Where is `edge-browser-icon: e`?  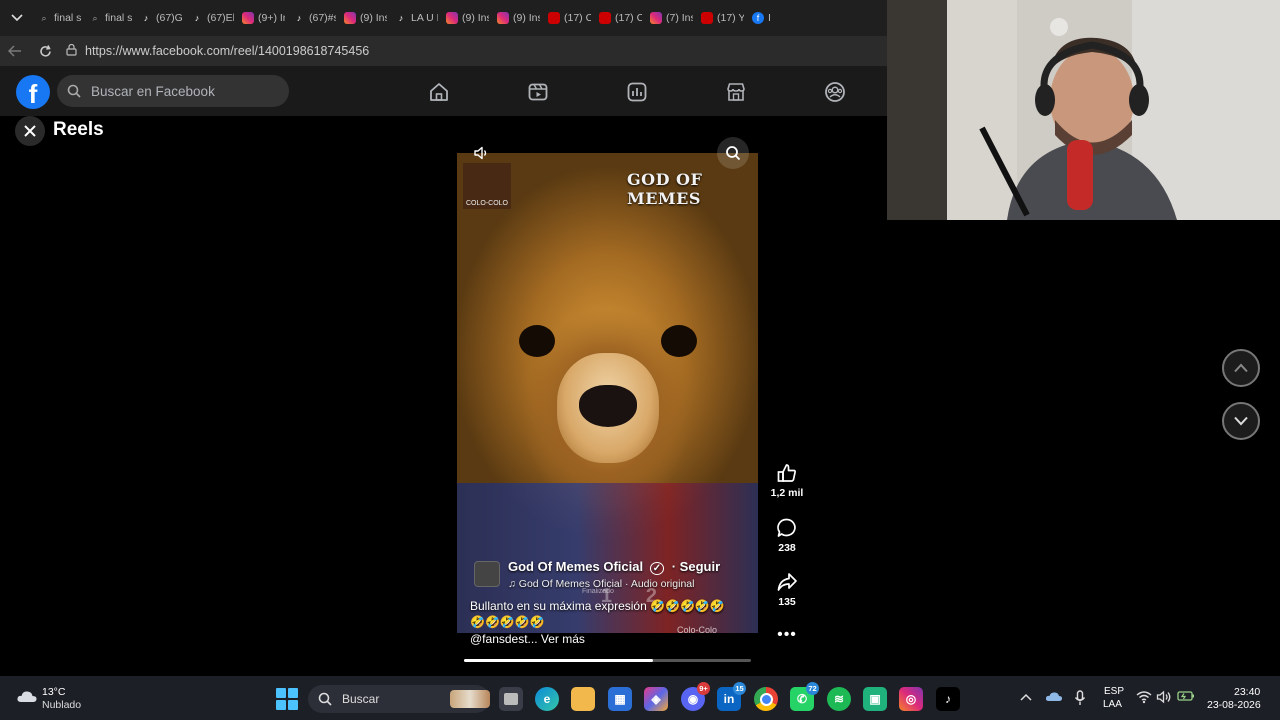
edge-browser-icon: e is located at coordinates (547, 699).